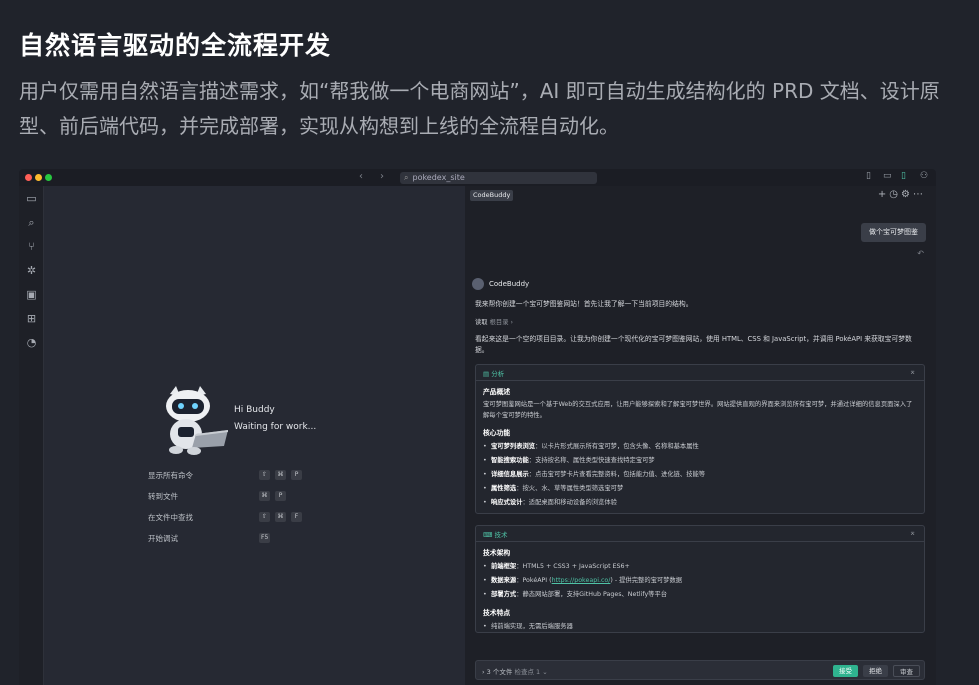 This screenshot has height=685, width=979. What do you see at coordinates (170, 475) in the screenshot?
I see `command-show-all: 显示所有命令` at bounding box center [170, 475].